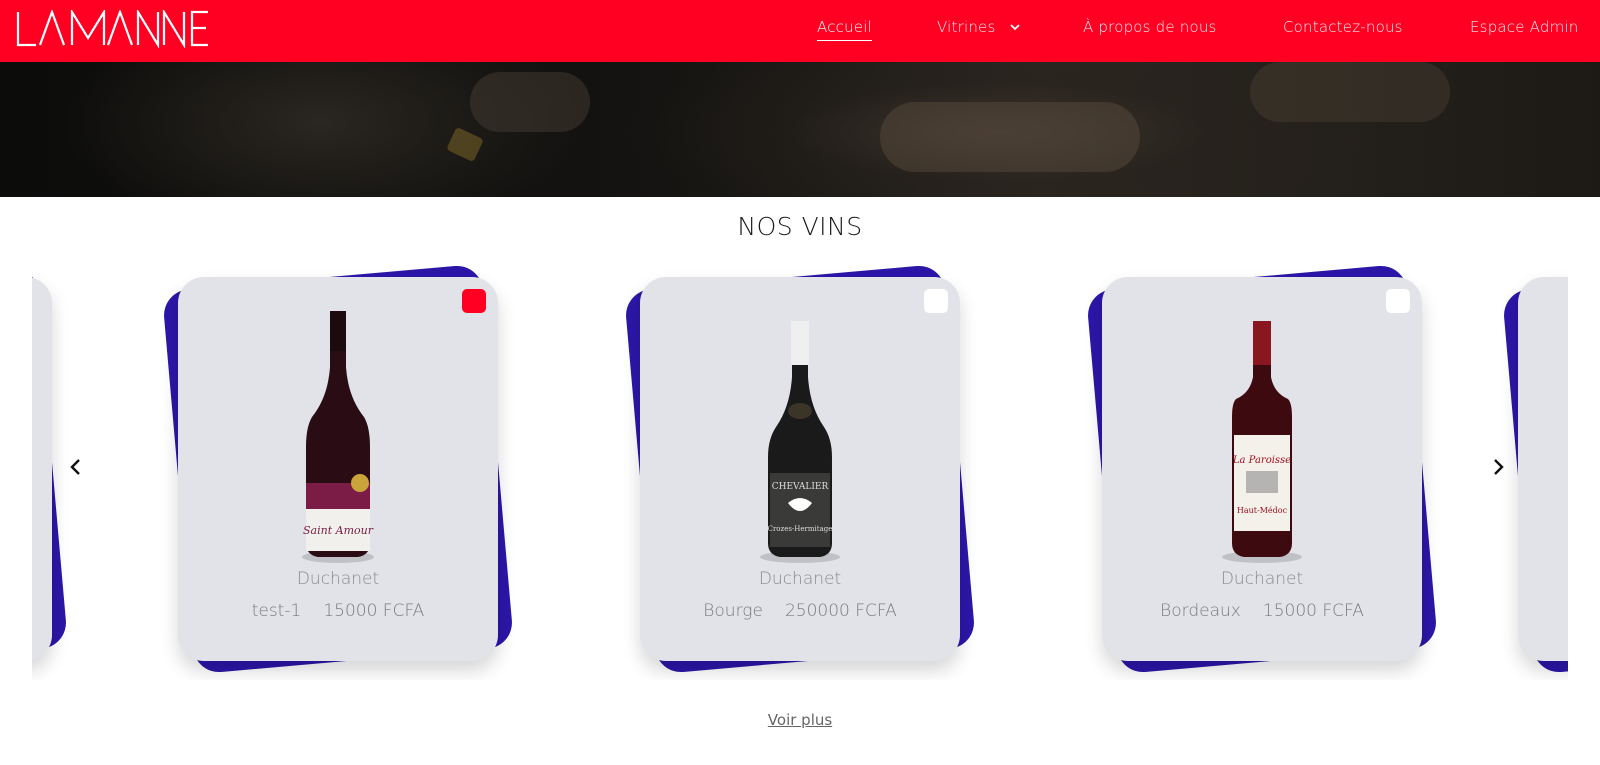 This screenshot has height=765, width=1600. I want to click on nav-vitrines: Vitrines, so click(979, 27).